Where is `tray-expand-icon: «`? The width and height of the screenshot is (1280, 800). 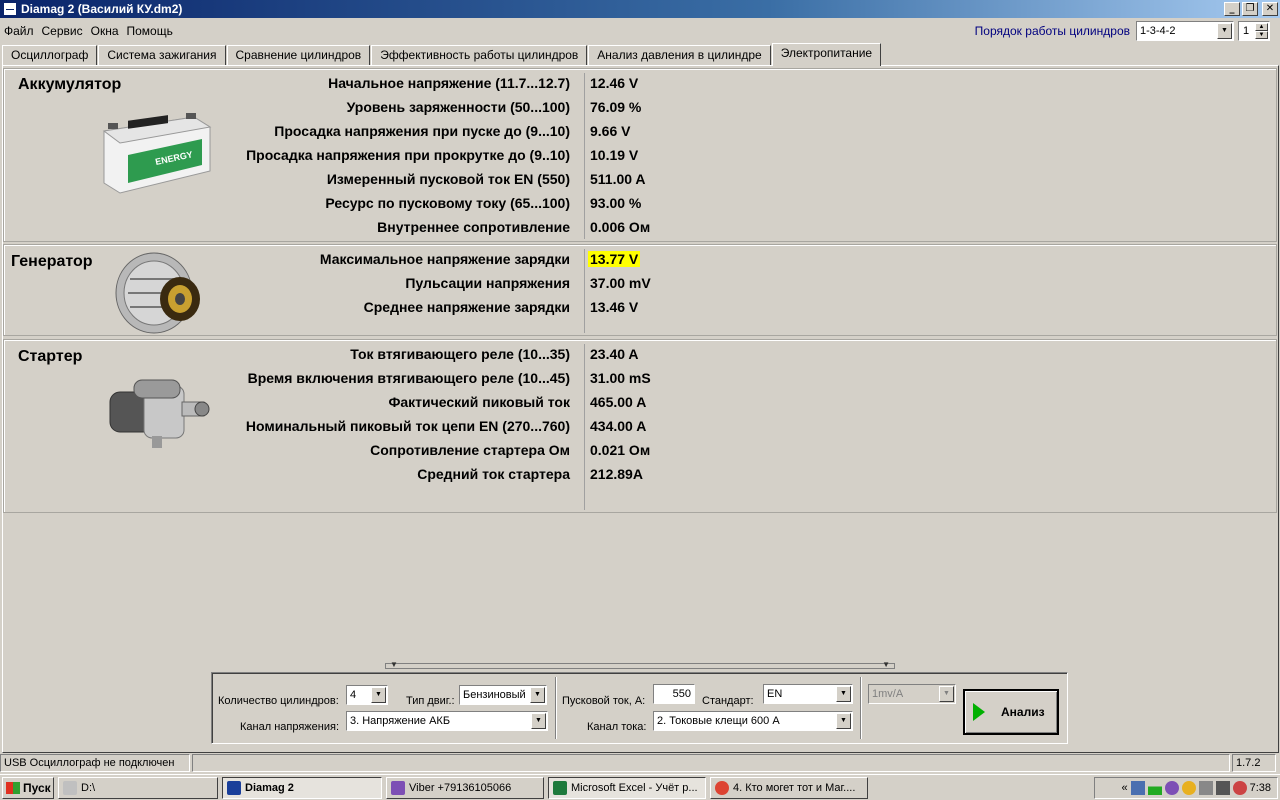
tray-expand-icon: « is located at coordinates (1124, 788).